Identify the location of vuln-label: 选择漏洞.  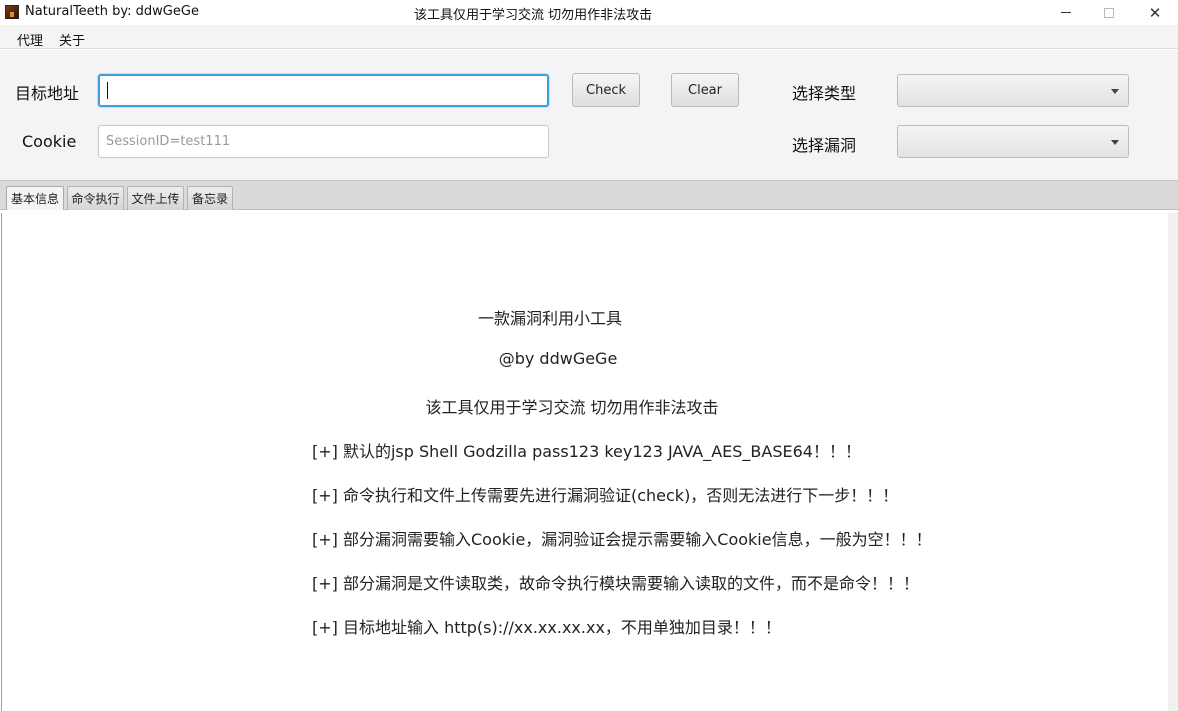
(824, 145).